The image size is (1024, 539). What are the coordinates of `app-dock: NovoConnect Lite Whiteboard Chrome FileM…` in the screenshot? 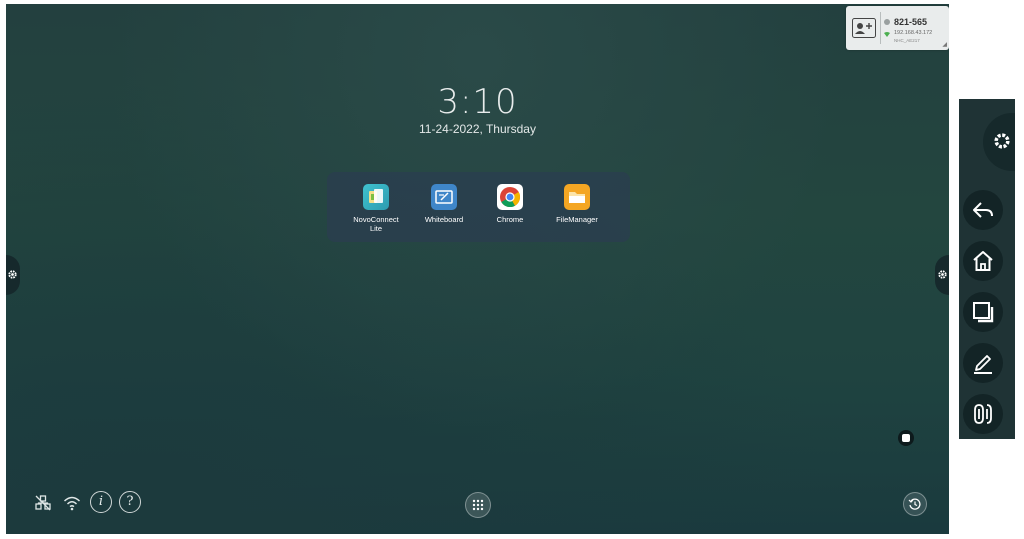 It's located at (478, 207).